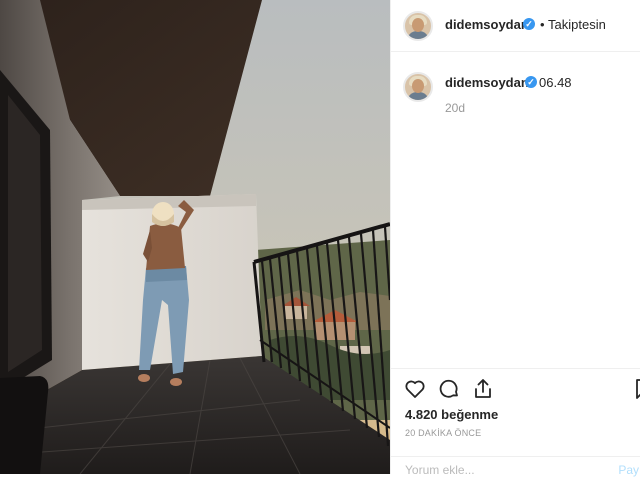 The width and height of the screenshot is (640, 477). I want to click on post-comment-button: Pay, so click(628, 470).